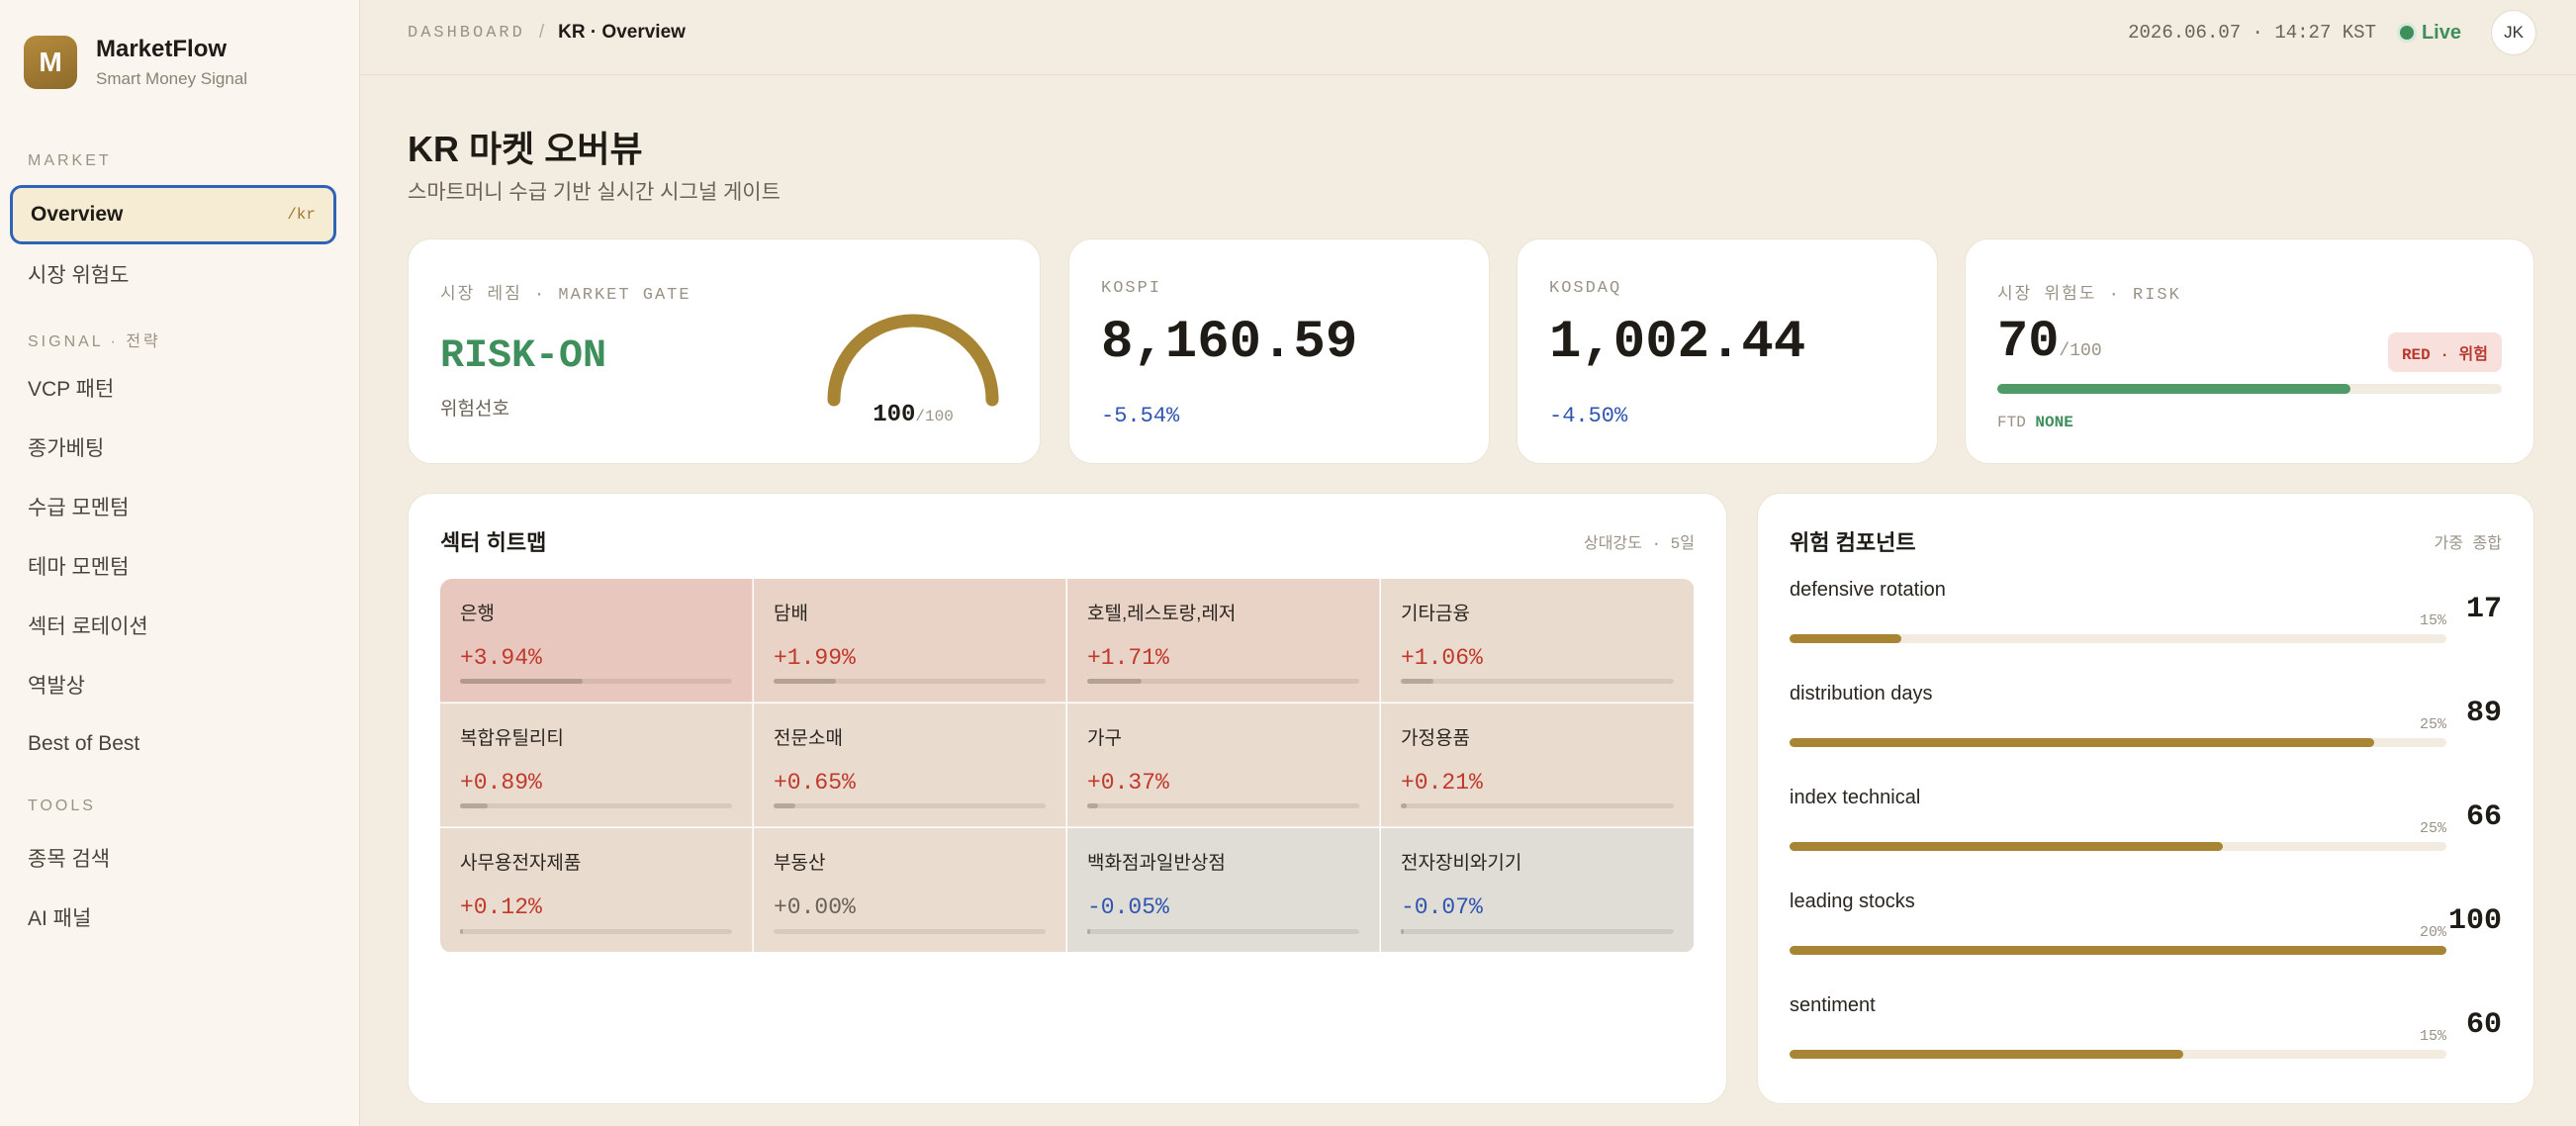 Image resolution: width=2576 pixels, height=1126 pixels. I want to click on heatmap-cell-change: +3.94%, so click(501, 658).